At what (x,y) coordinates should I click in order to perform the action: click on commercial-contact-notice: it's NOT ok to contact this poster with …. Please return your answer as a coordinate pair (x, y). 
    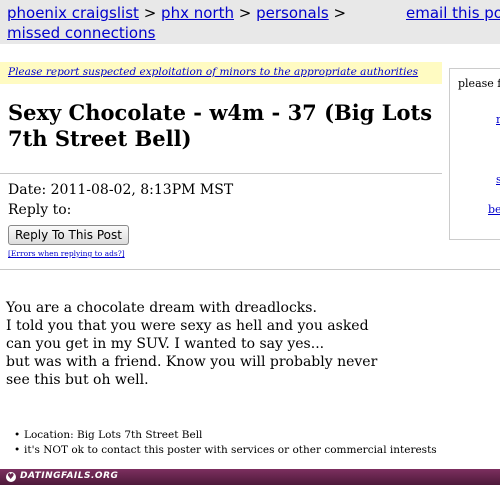
    Looking at the image, I should click on (225, 450).